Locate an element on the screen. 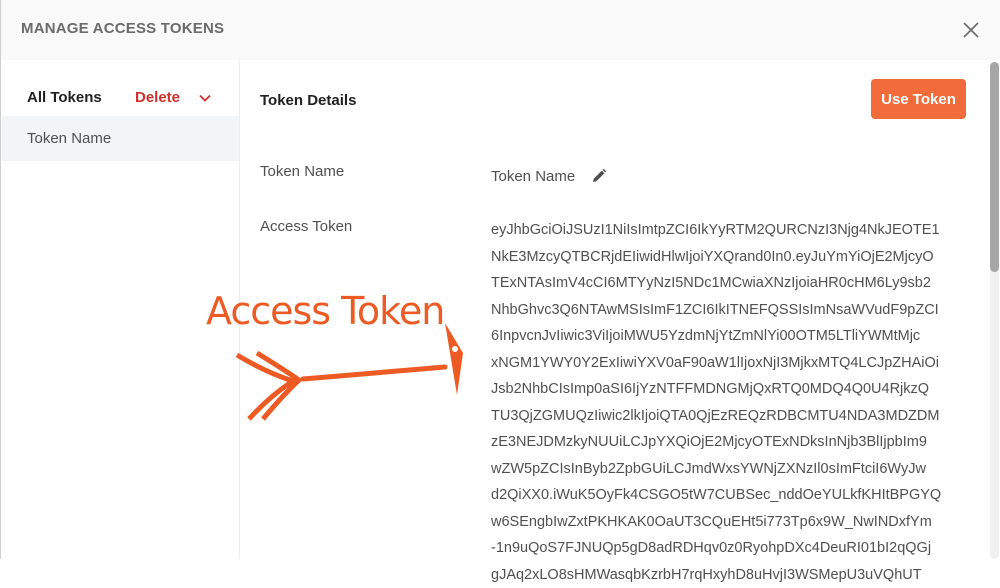 The width and height of the screenshot is (1000, 588). edit-token-name-button is located at coordinates (599, 176).